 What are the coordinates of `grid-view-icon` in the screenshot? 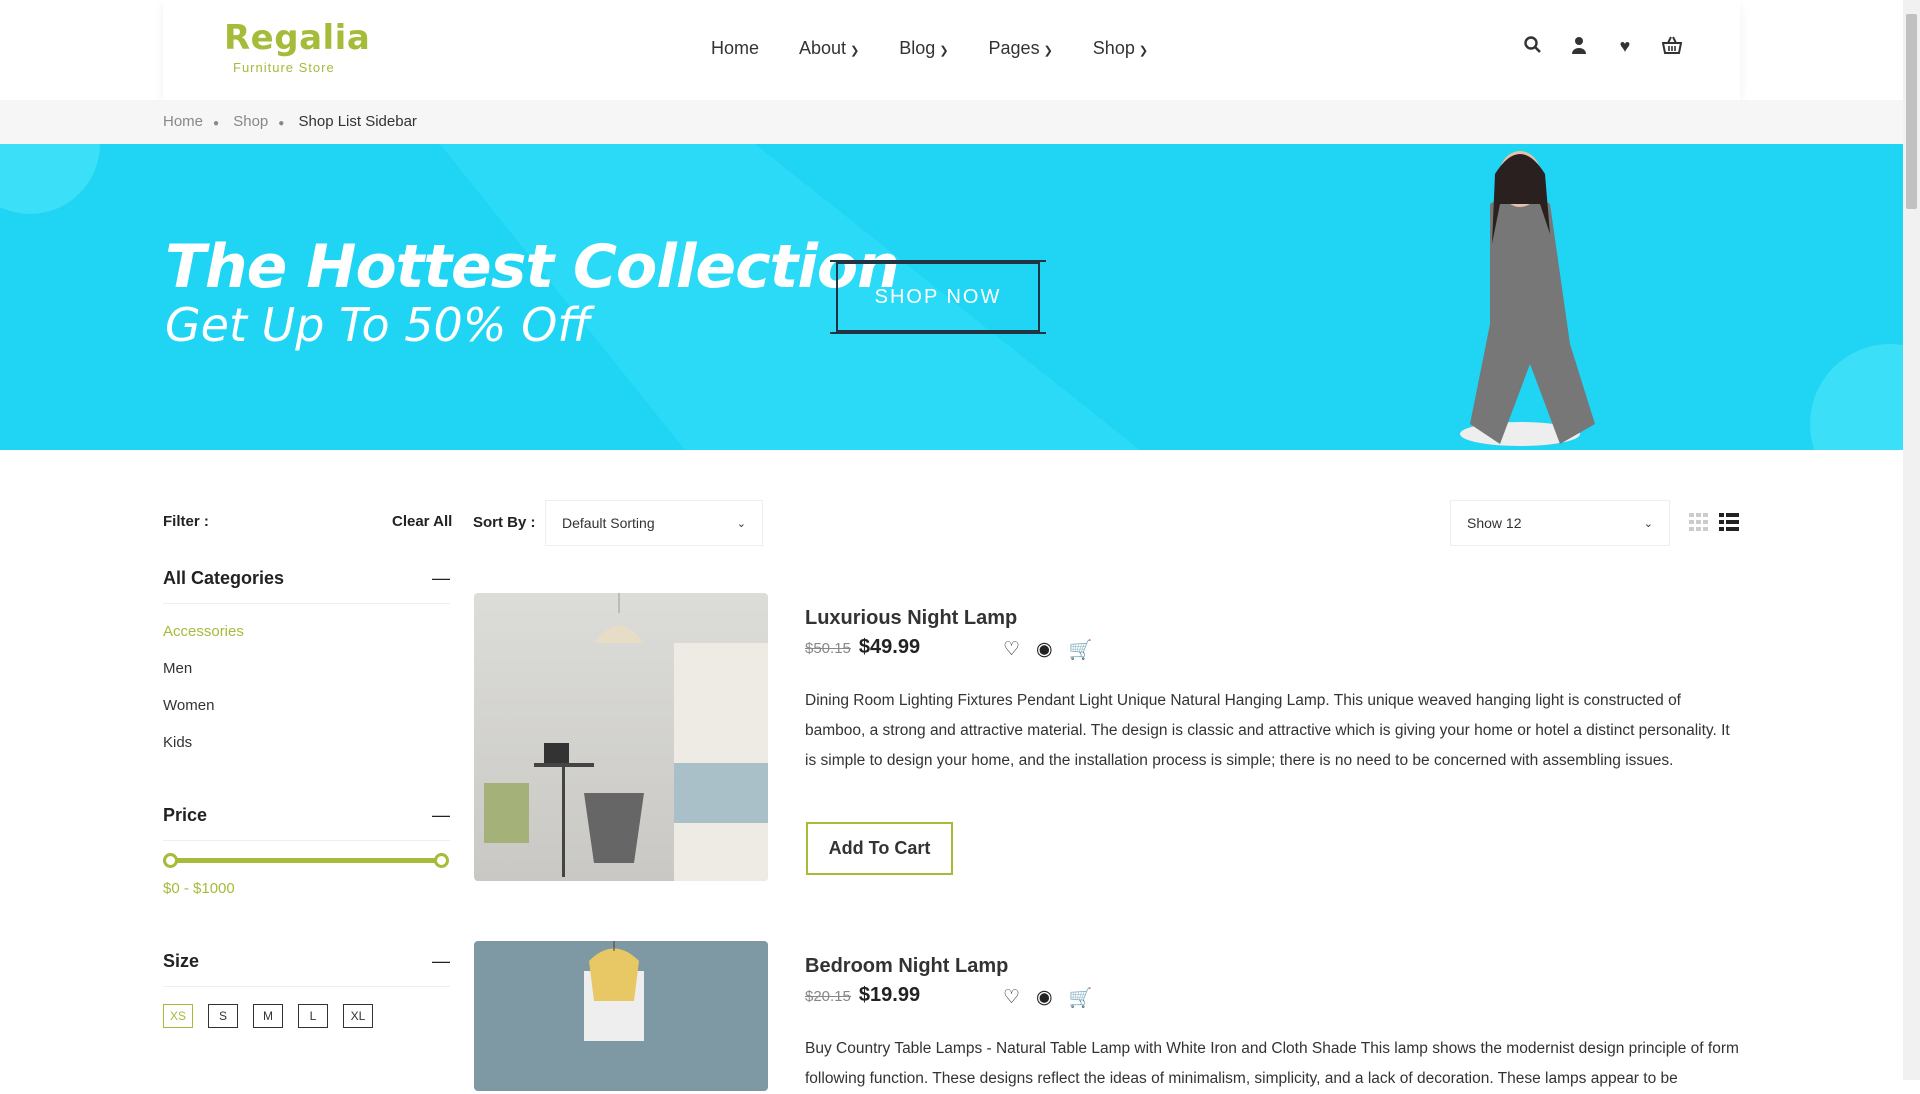 It's located at (1699, 522).